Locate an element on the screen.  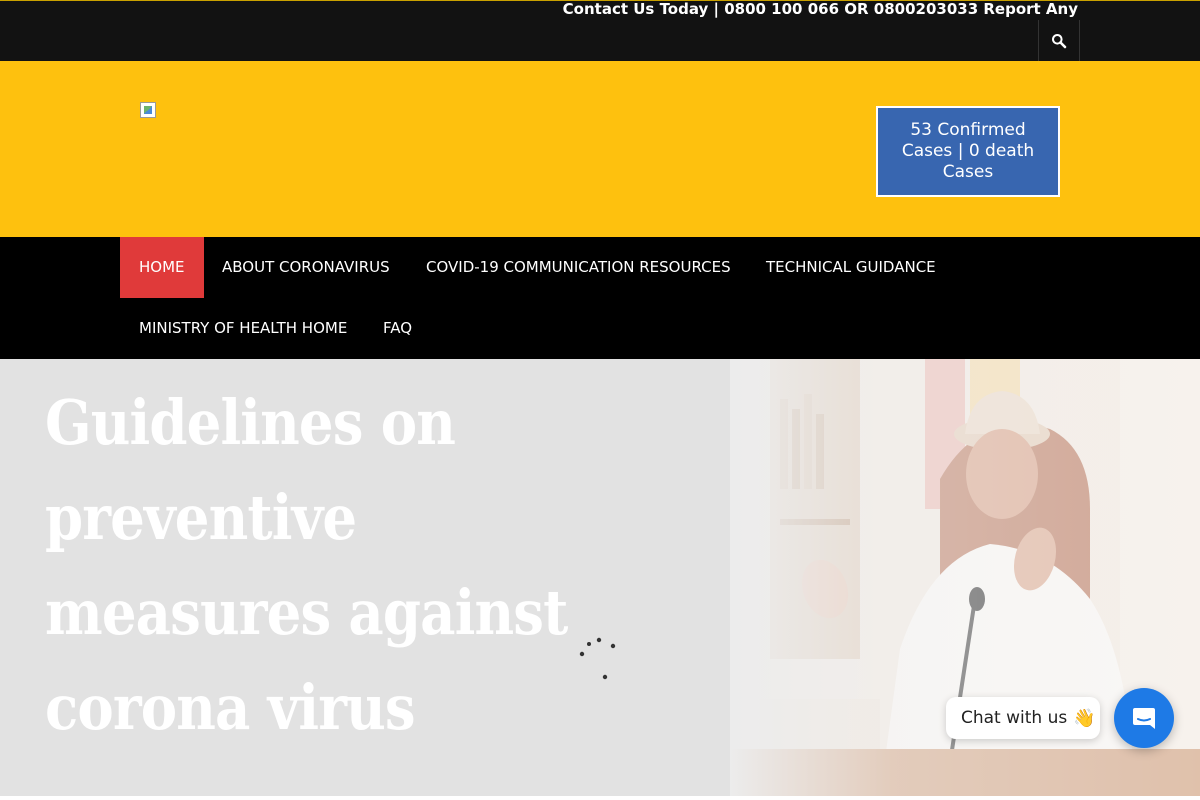
nav-item-home: HOME is located at coordinates (162, 267).